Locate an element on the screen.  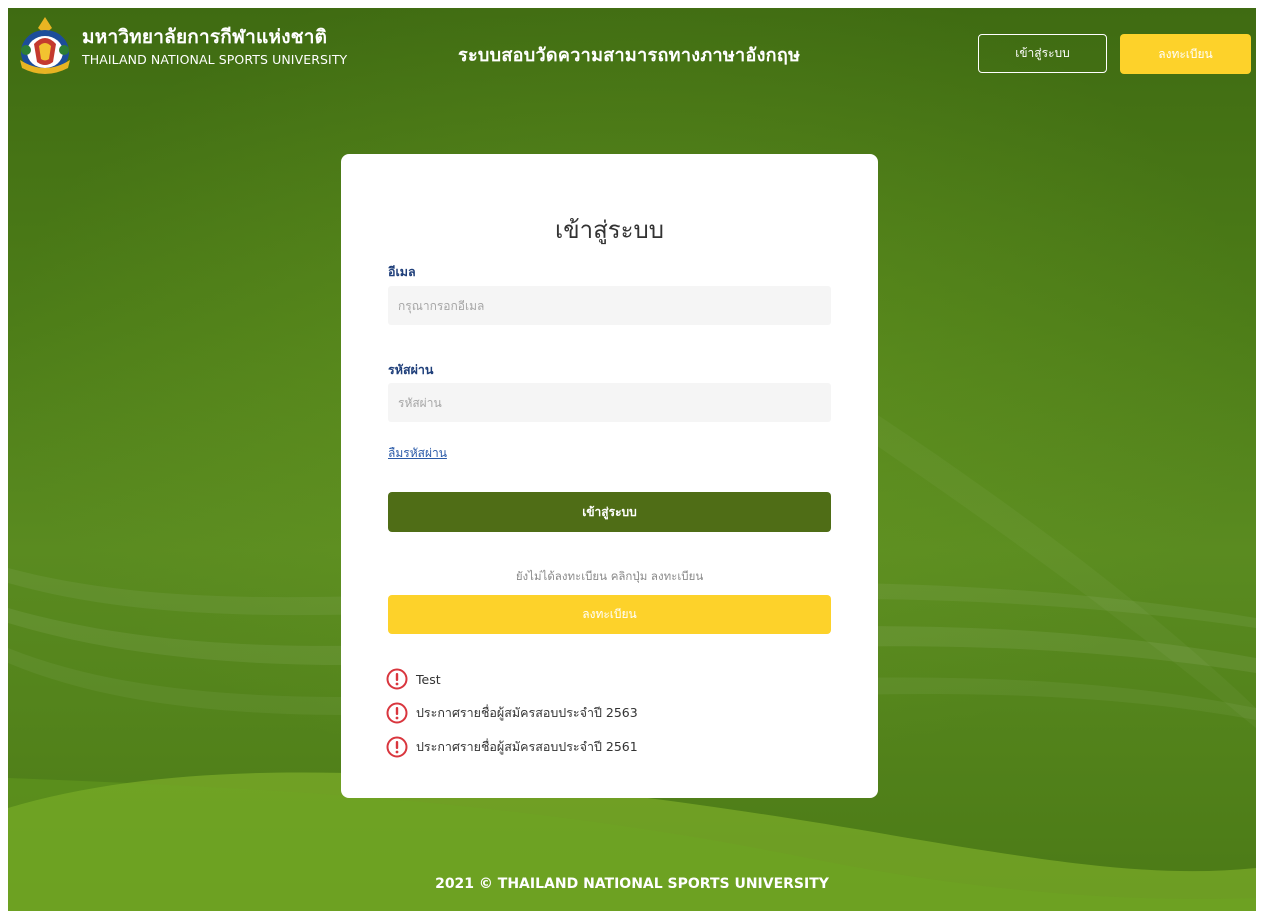
site-title: ระบบสอบวัดความสามารถทางภาษาอังกฤษ is located at coordinates (629, 55).